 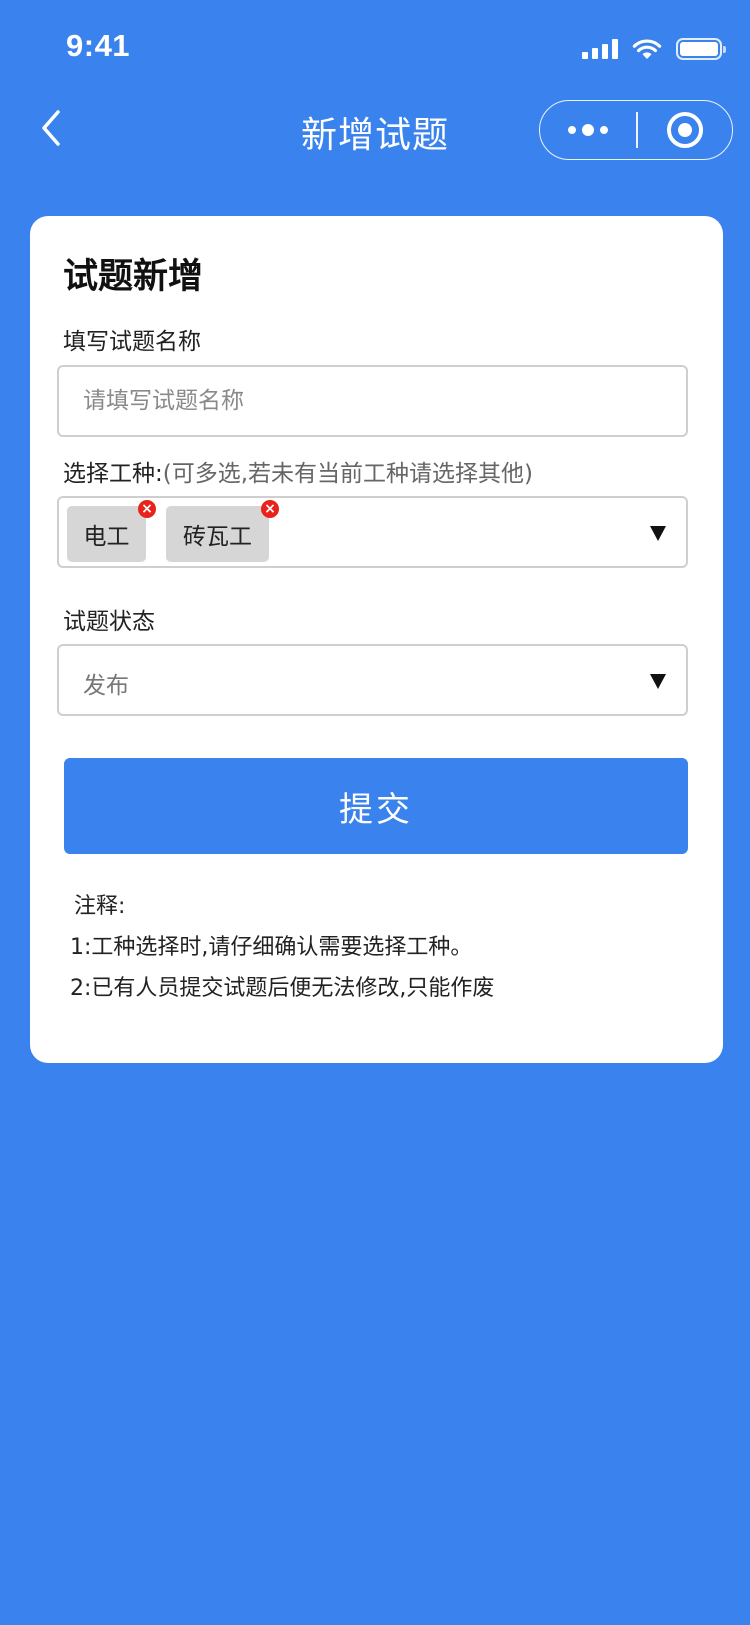 I want to click on battery-icon, so click(x=701, y=49).